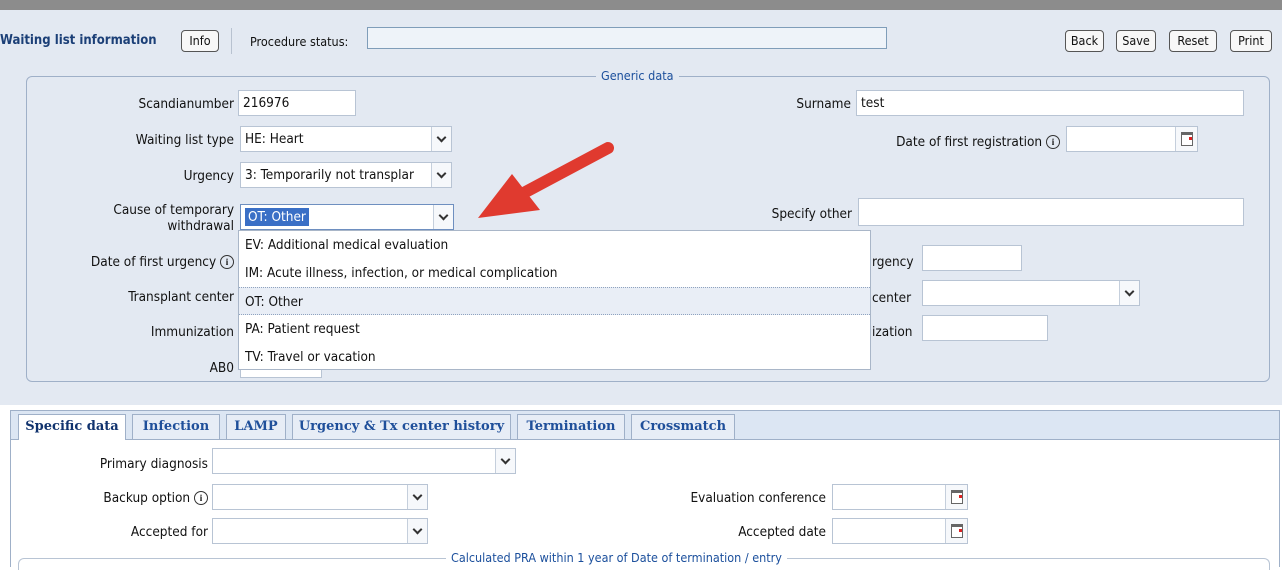 The image size is (1282, 570). What do you see at coordinates (546, 180) in the screenshot?
I see `red-arrow-annotation` at bounding box center [546, 180].